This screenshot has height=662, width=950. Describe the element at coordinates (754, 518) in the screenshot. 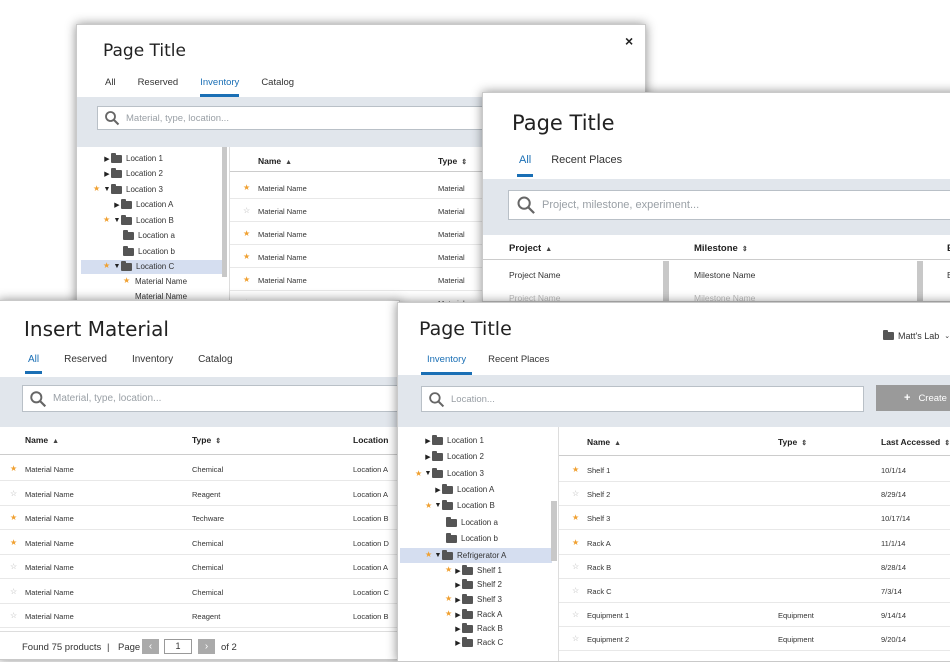

I see `table-row: ★ Shelf 3 10/17/14` at that location.